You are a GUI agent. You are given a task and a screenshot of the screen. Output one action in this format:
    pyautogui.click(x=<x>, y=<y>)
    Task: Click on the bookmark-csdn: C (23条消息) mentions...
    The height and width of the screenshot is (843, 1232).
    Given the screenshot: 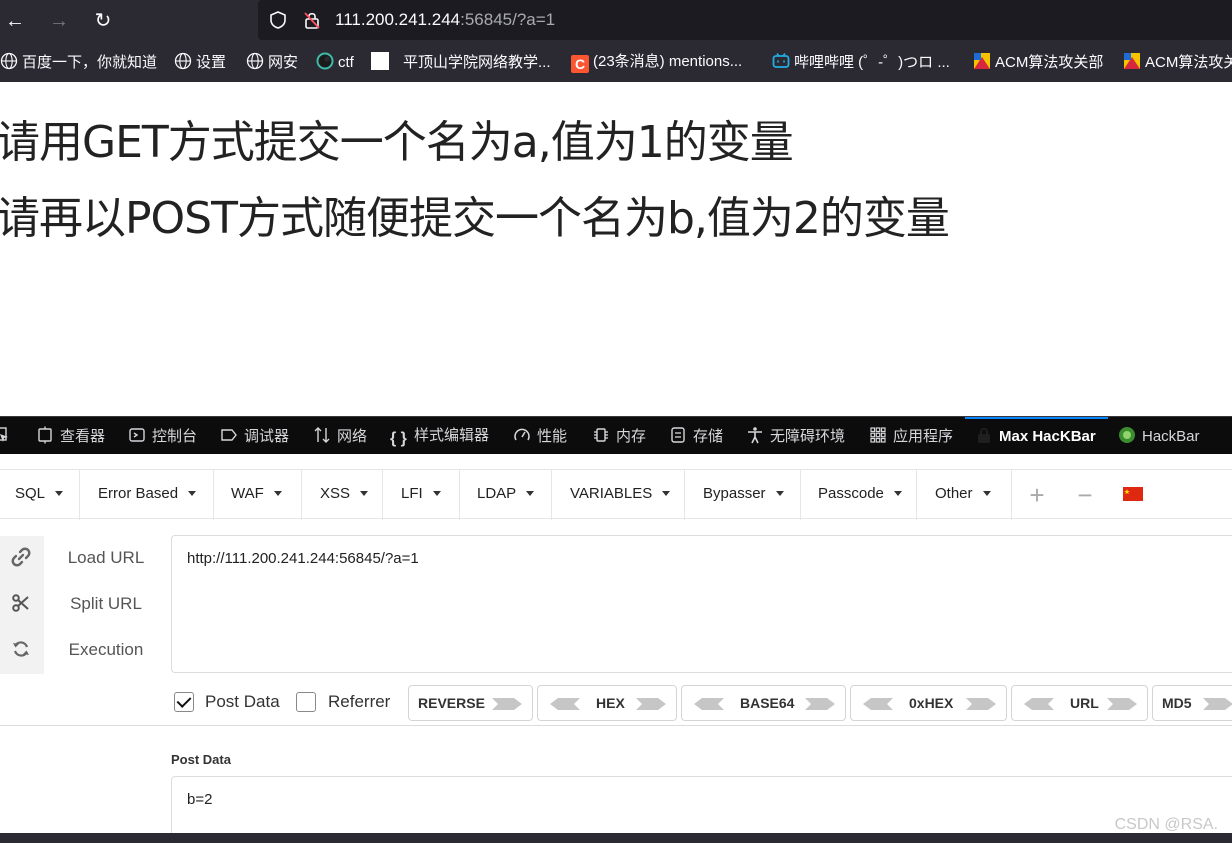 What is the action you would take?
    pyautogui.click(x=656, y=62)
    